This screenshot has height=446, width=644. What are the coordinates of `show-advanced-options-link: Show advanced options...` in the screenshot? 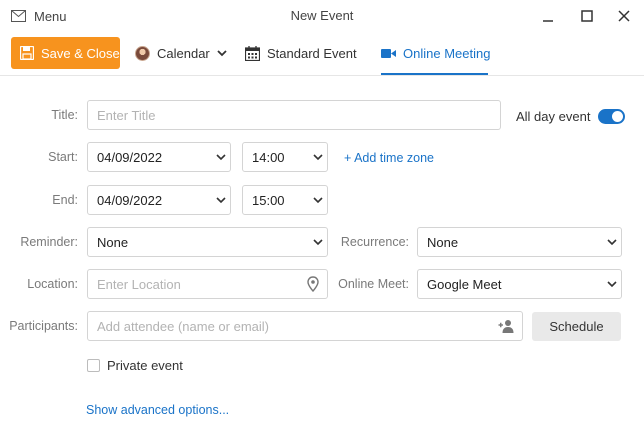 It's located at (157, 410).